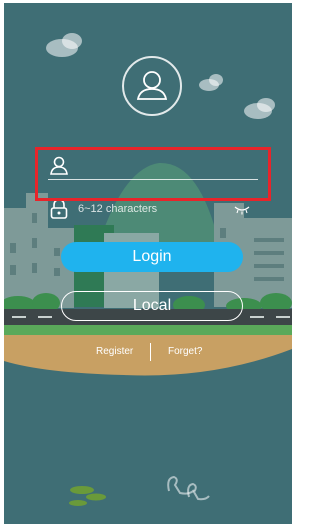 The width and height of the screenshot is (320, 527). Describe the element at coordinates (188, 488) in the screenshot. I see `swan-icon` at that location.